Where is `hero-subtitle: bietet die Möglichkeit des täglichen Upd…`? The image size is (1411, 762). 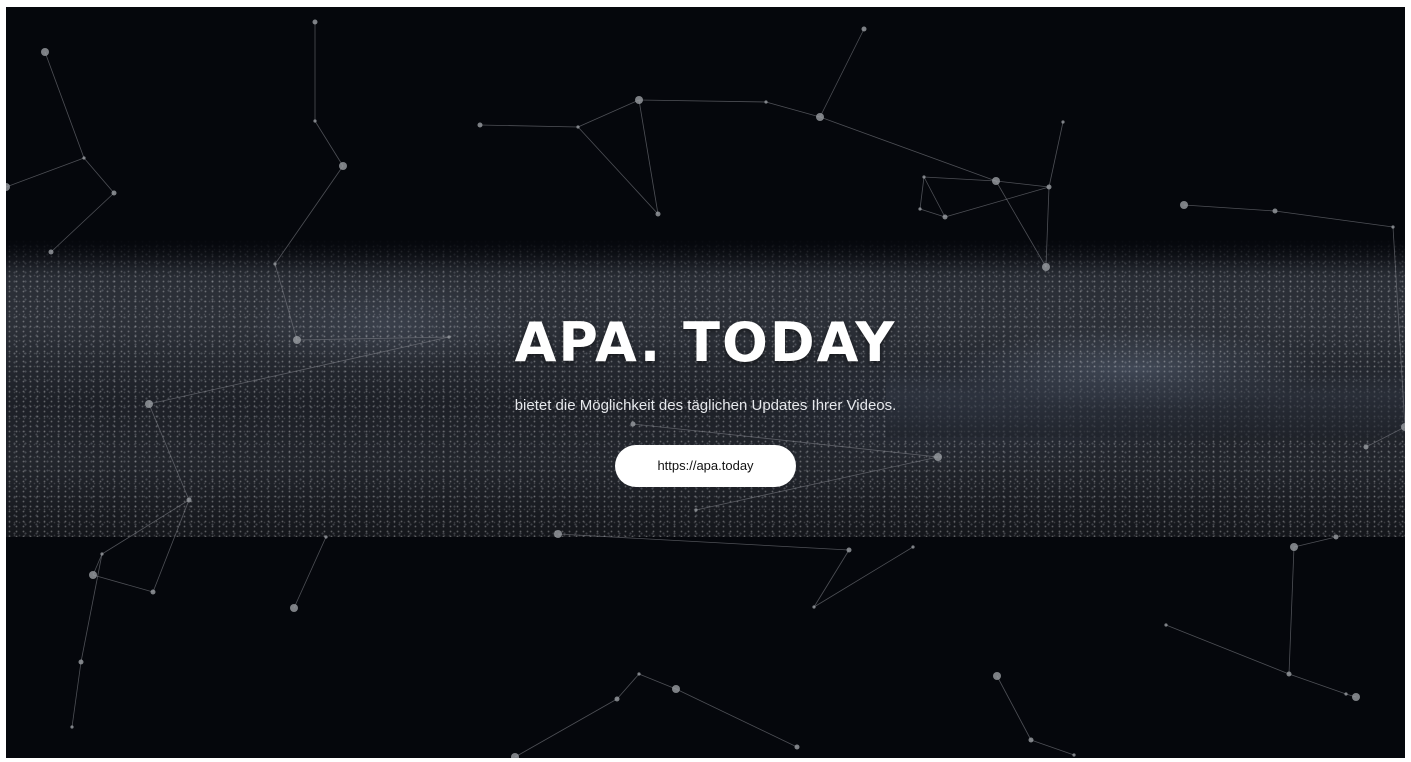
hero-subtitle: bietet die Möglichkeit des täglichen Upd… is located at coordinates (705, 405).